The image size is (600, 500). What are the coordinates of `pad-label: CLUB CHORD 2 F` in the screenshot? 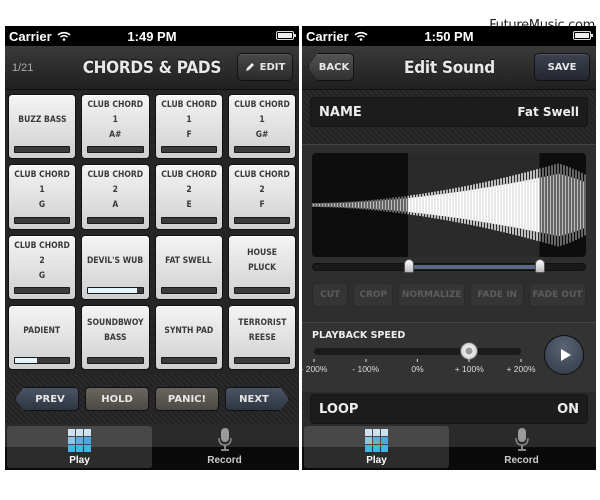 It's located at (262, 190).